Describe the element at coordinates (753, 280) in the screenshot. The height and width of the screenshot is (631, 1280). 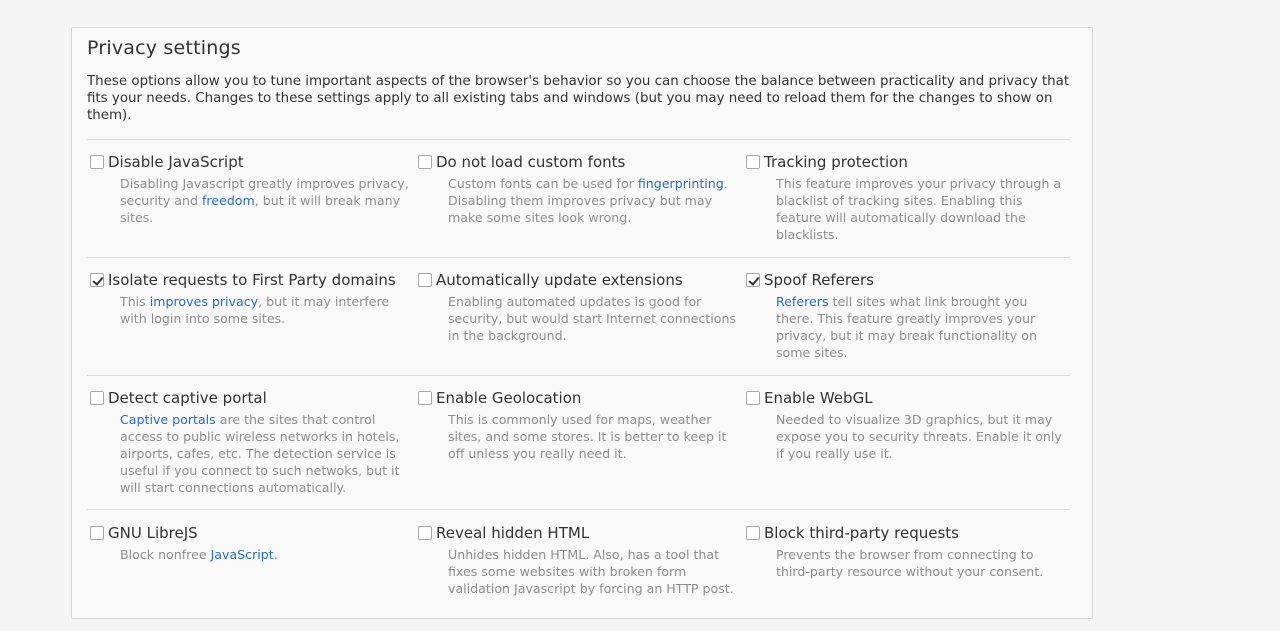
I see `spoof-referers-checkbox` at that location.